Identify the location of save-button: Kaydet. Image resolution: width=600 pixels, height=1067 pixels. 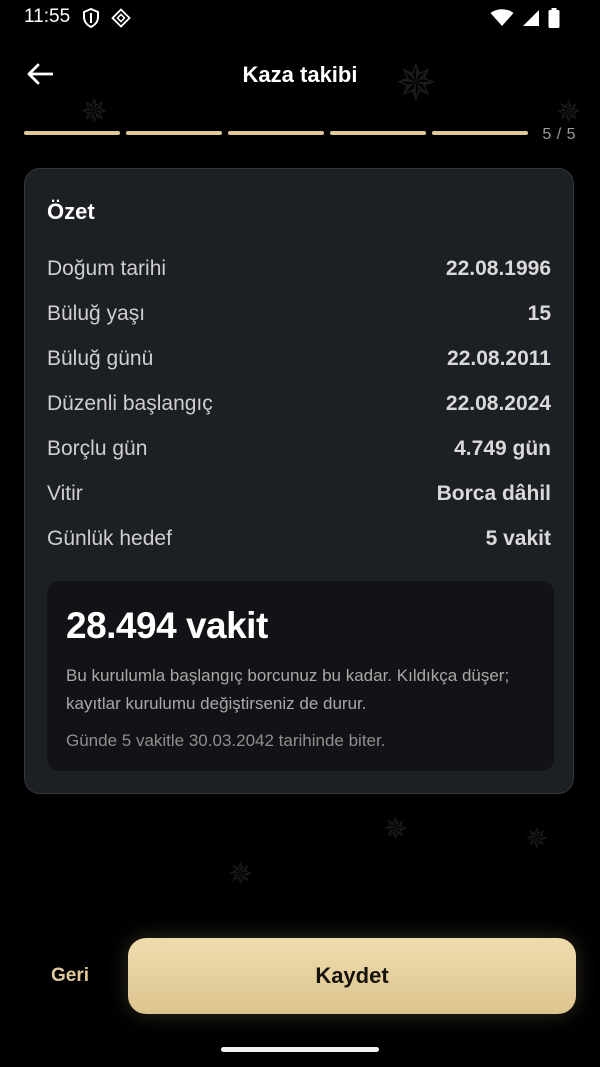
(352, 976).